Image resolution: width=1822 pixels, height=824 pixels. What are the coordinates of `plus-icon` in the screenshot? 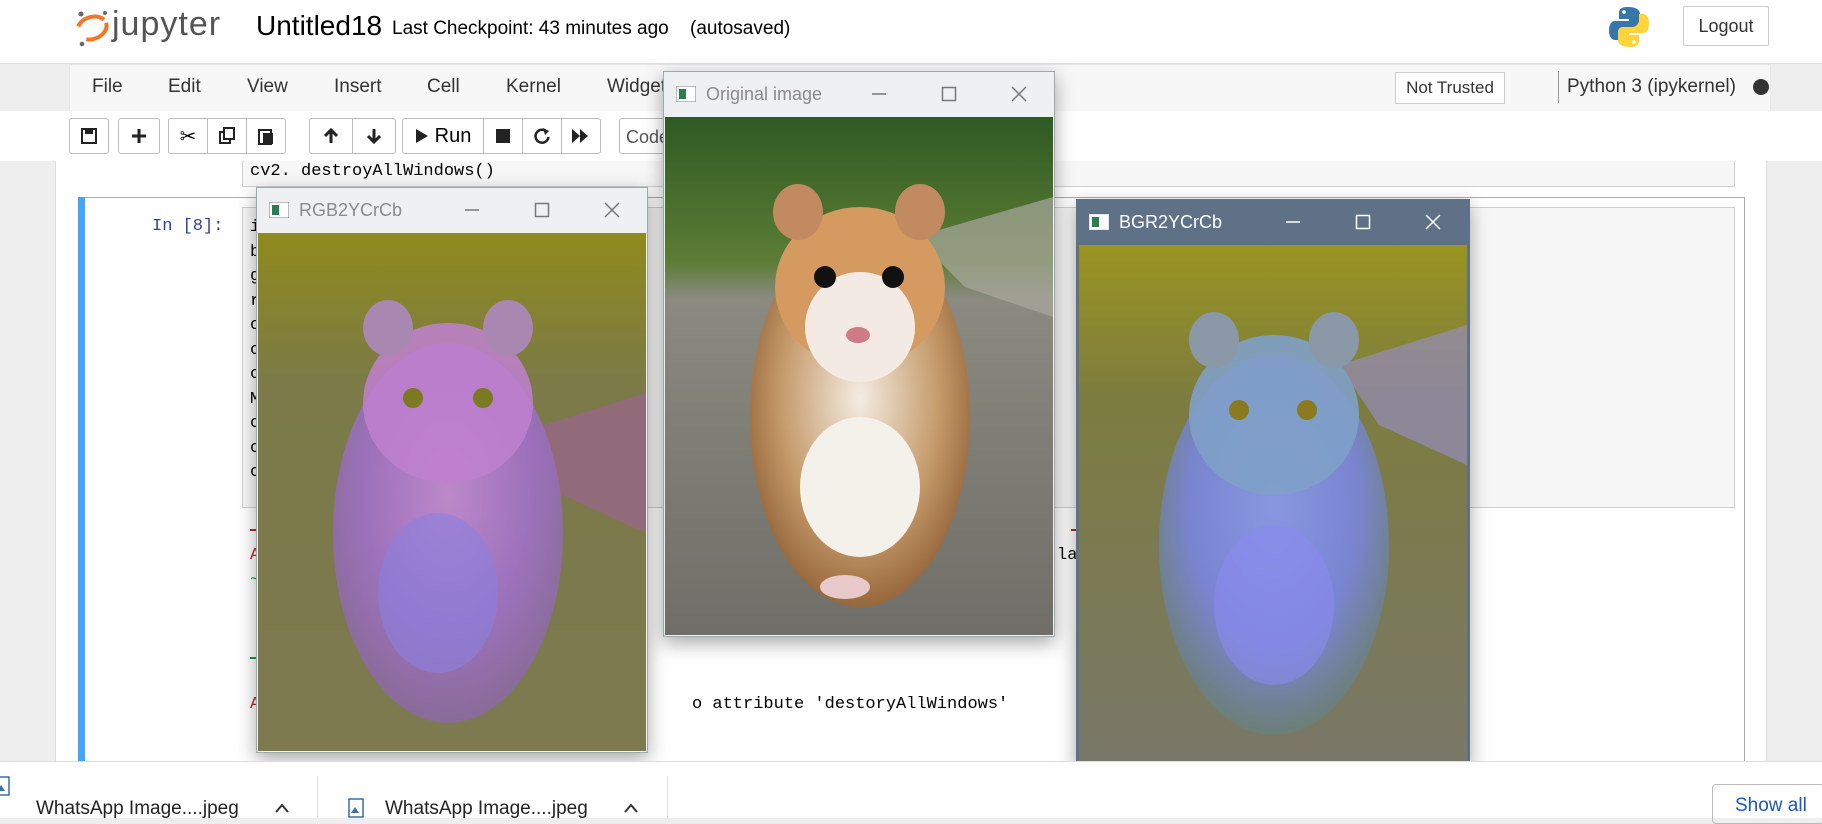 It's located at (139, 136).